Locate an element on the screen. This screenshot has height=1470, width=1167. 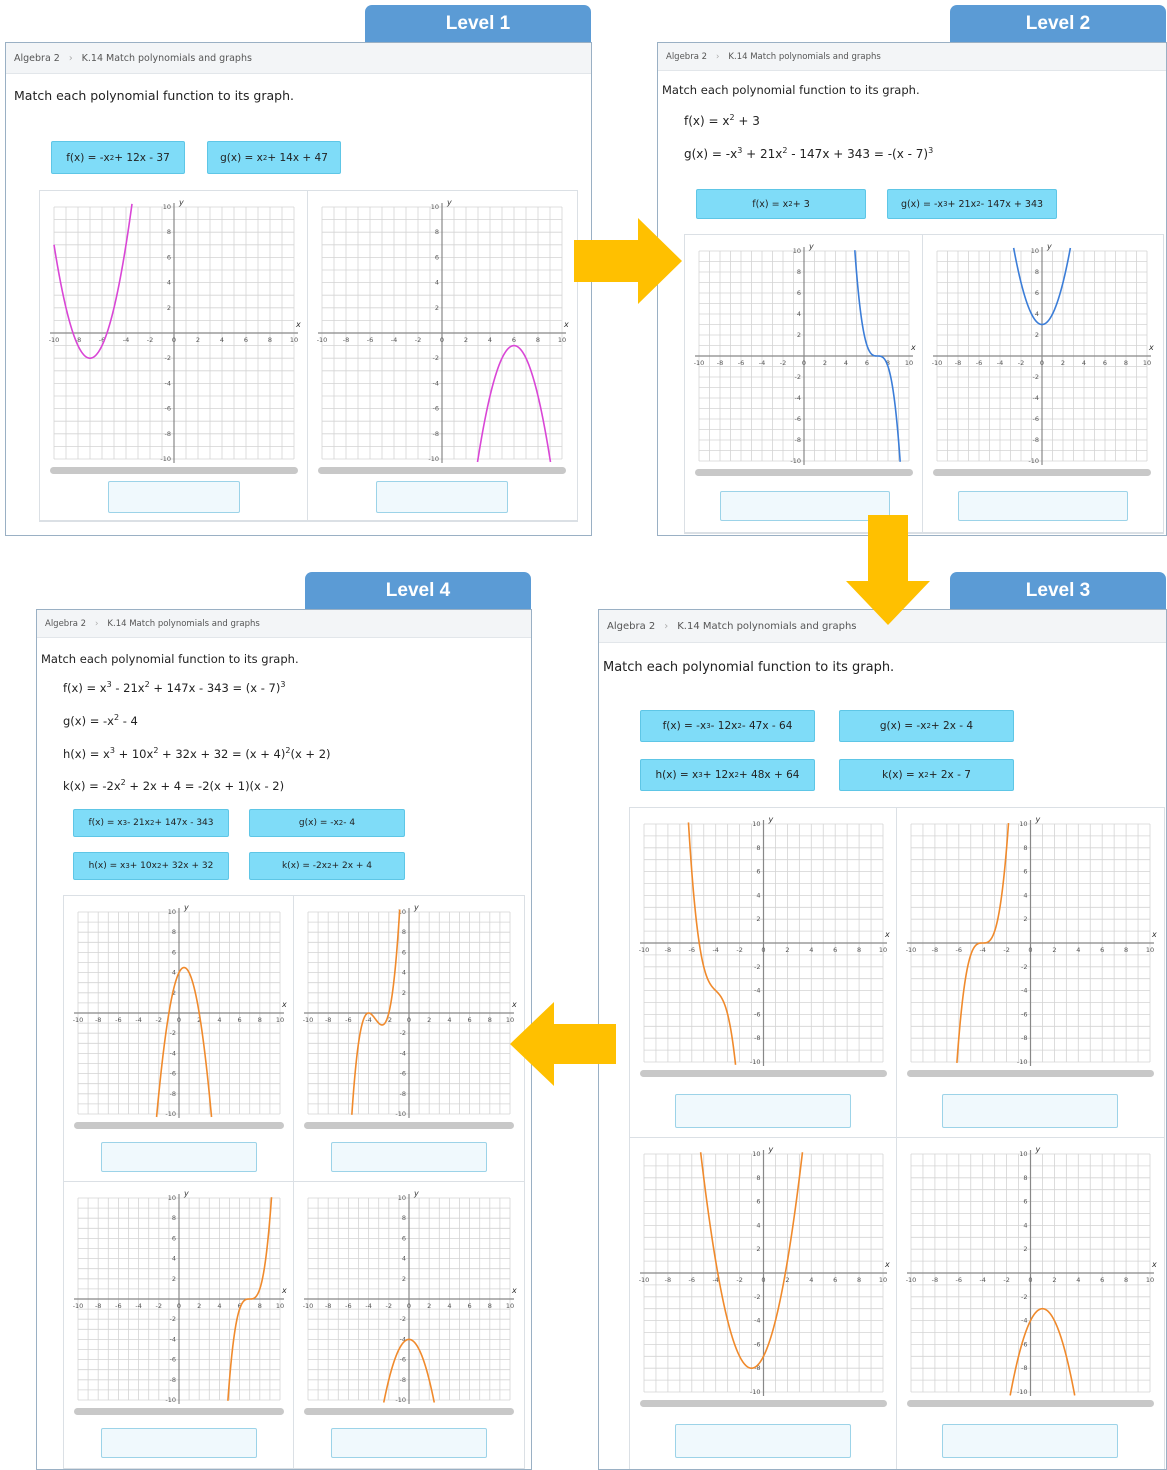
y-tick-label: -6 is located at coordinates (403, 1074).